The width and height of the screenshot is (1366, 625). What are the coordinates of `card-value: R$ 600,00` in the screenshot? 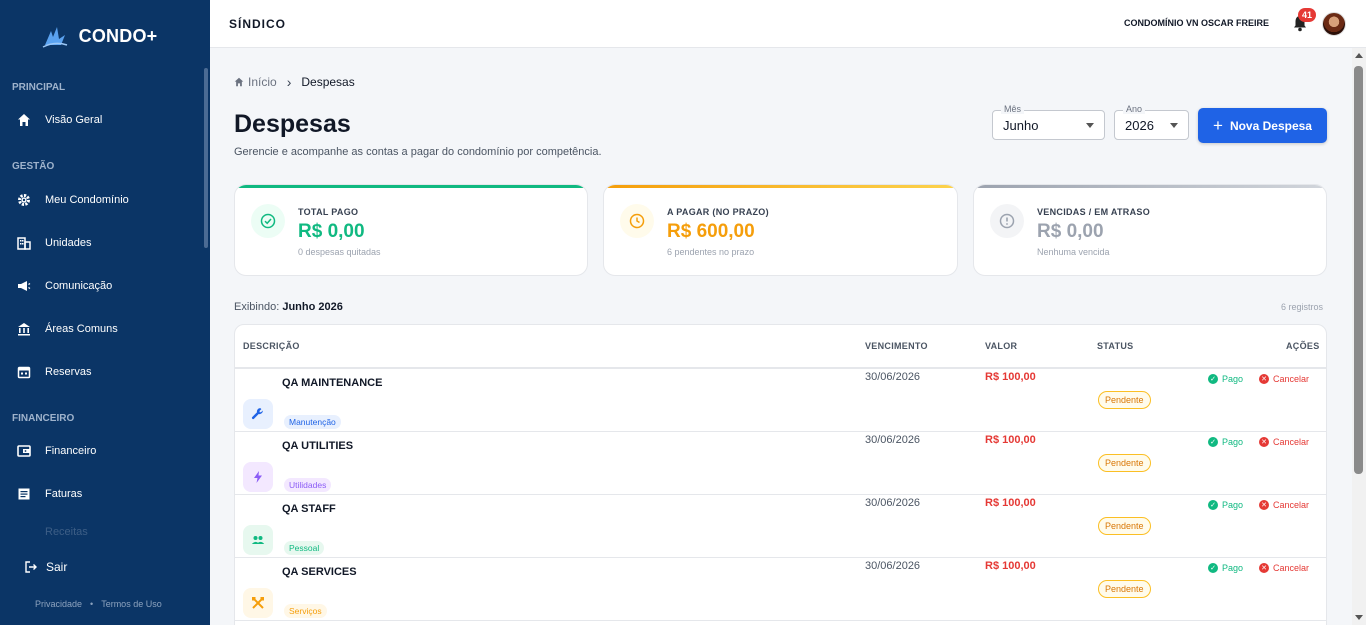 It's located at (711, 231).